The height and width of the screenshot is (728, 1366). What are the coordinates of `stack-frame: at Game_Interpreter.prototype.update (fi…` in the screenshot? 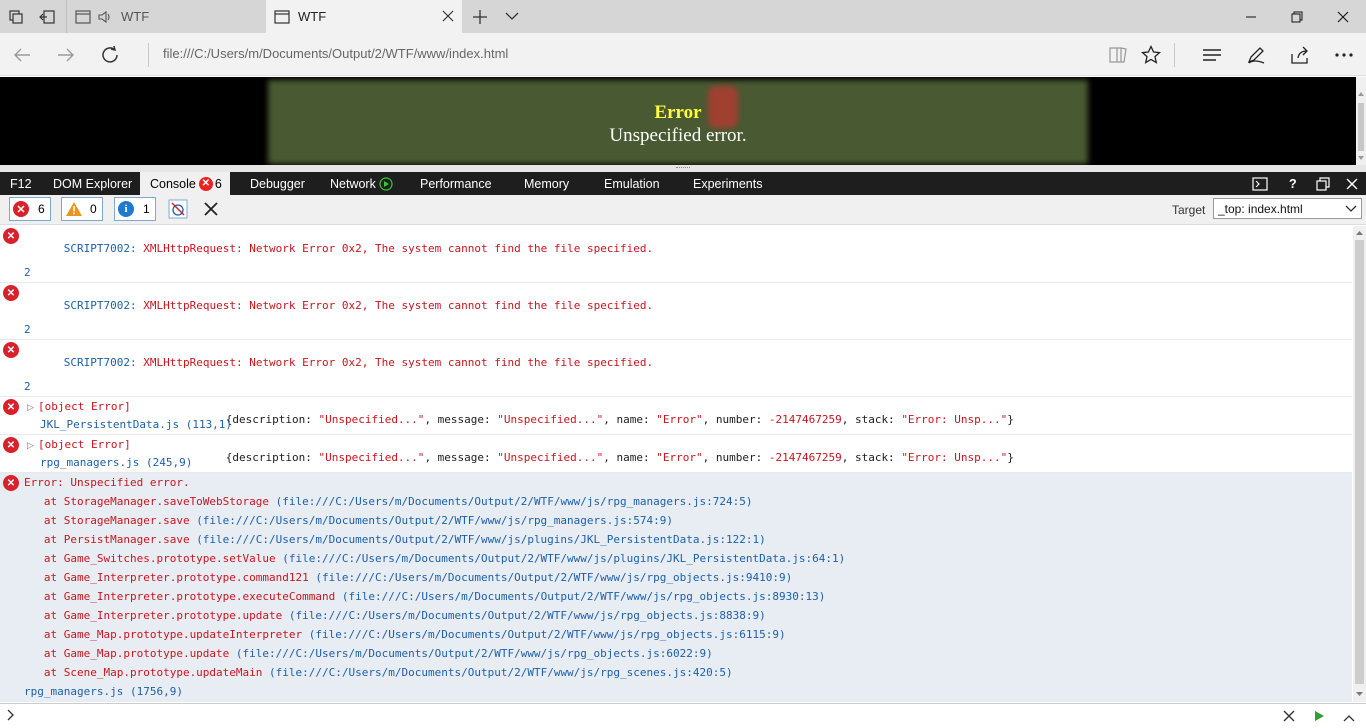 It's located at (395, 618).